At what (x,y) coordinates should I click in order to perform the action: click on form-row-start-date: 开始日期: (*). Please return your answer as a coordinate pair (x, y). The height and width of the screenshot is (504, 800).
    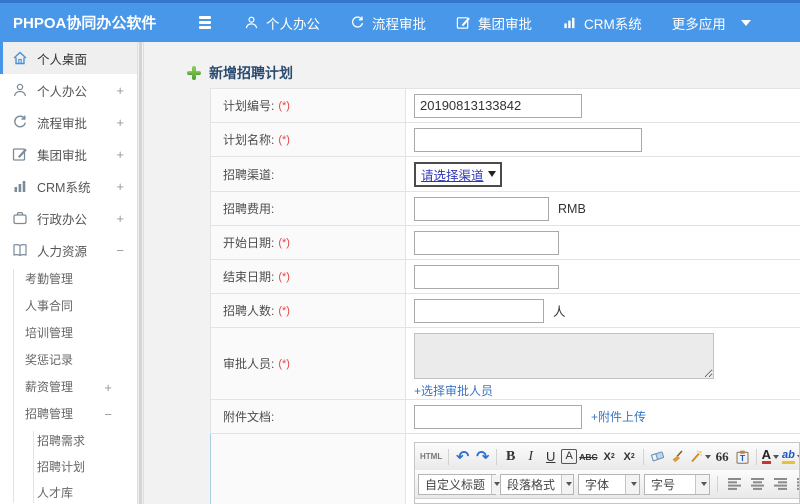
    Looking at the image, I should click on (505, 243).